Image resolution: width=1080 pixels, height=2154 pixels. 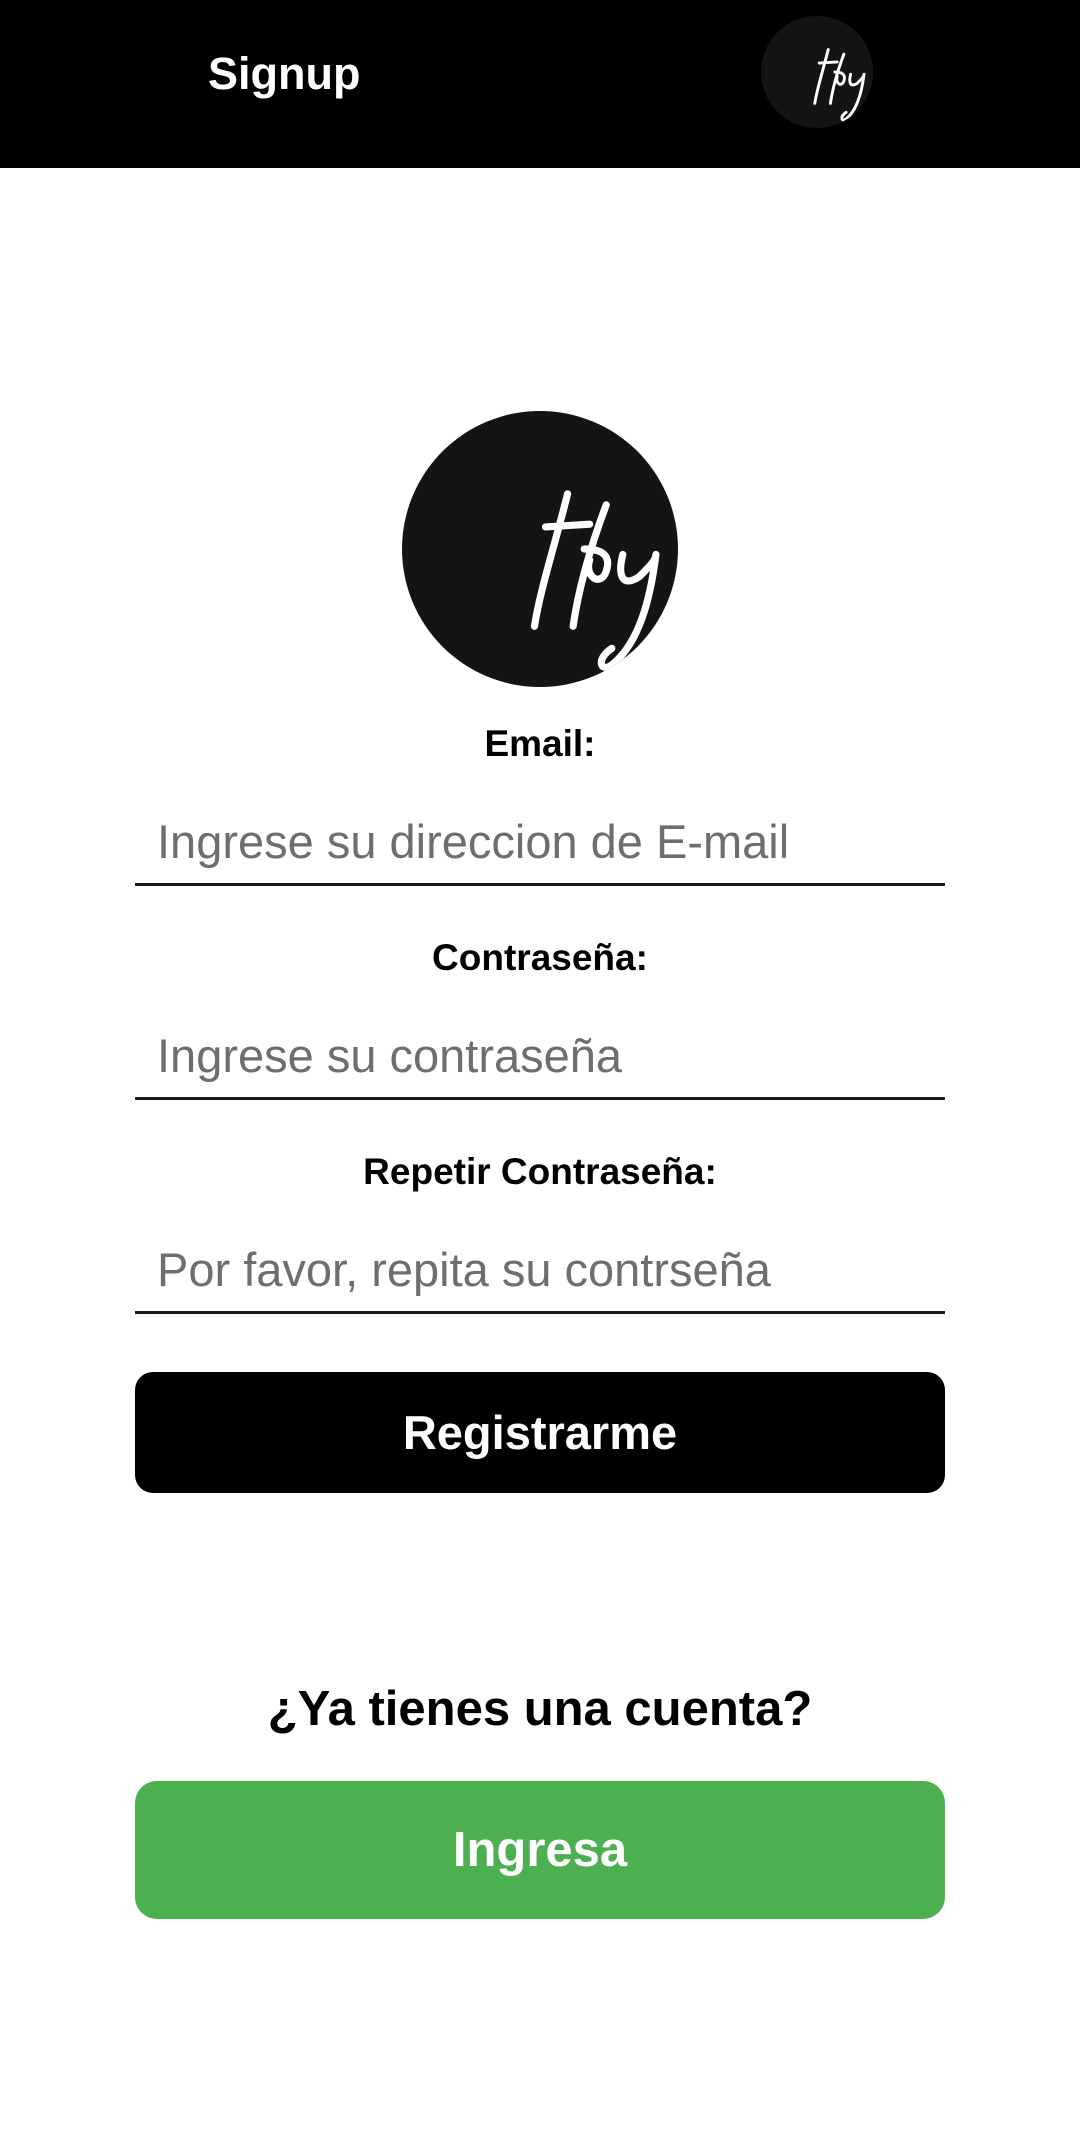 What do you see at coordinates (540, 957) in the screenshot?
I see `password-label: Contraseña:` at bounding box center [540, 957].